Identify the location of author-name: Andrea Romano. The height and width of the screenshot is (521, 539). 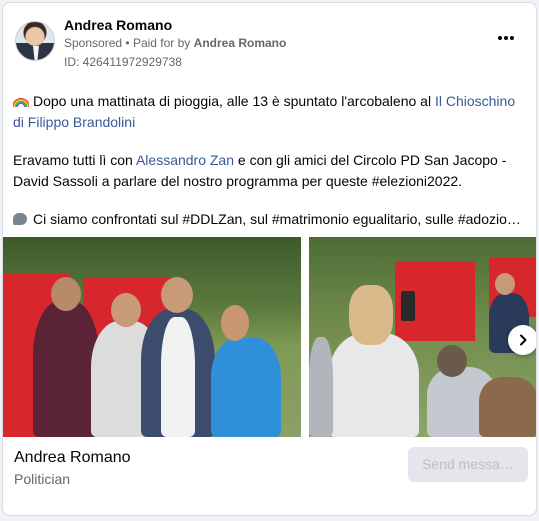
(118, 25).